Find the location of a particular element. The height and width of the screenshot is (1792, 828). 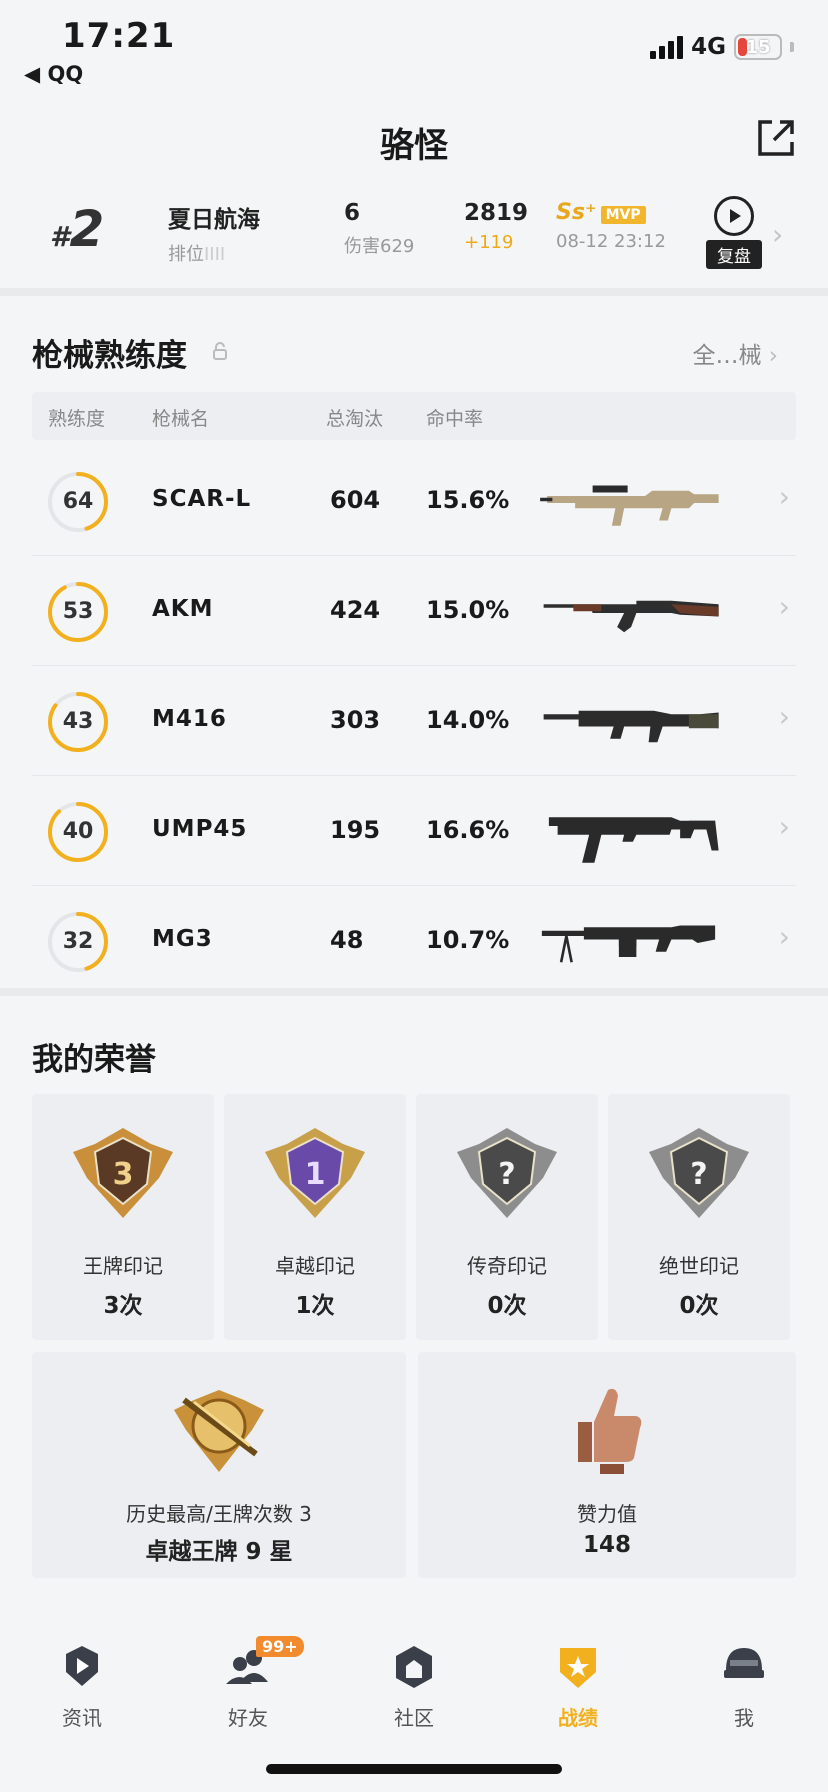

nav-item: 资讯 is located at coordinates (82, 1670).